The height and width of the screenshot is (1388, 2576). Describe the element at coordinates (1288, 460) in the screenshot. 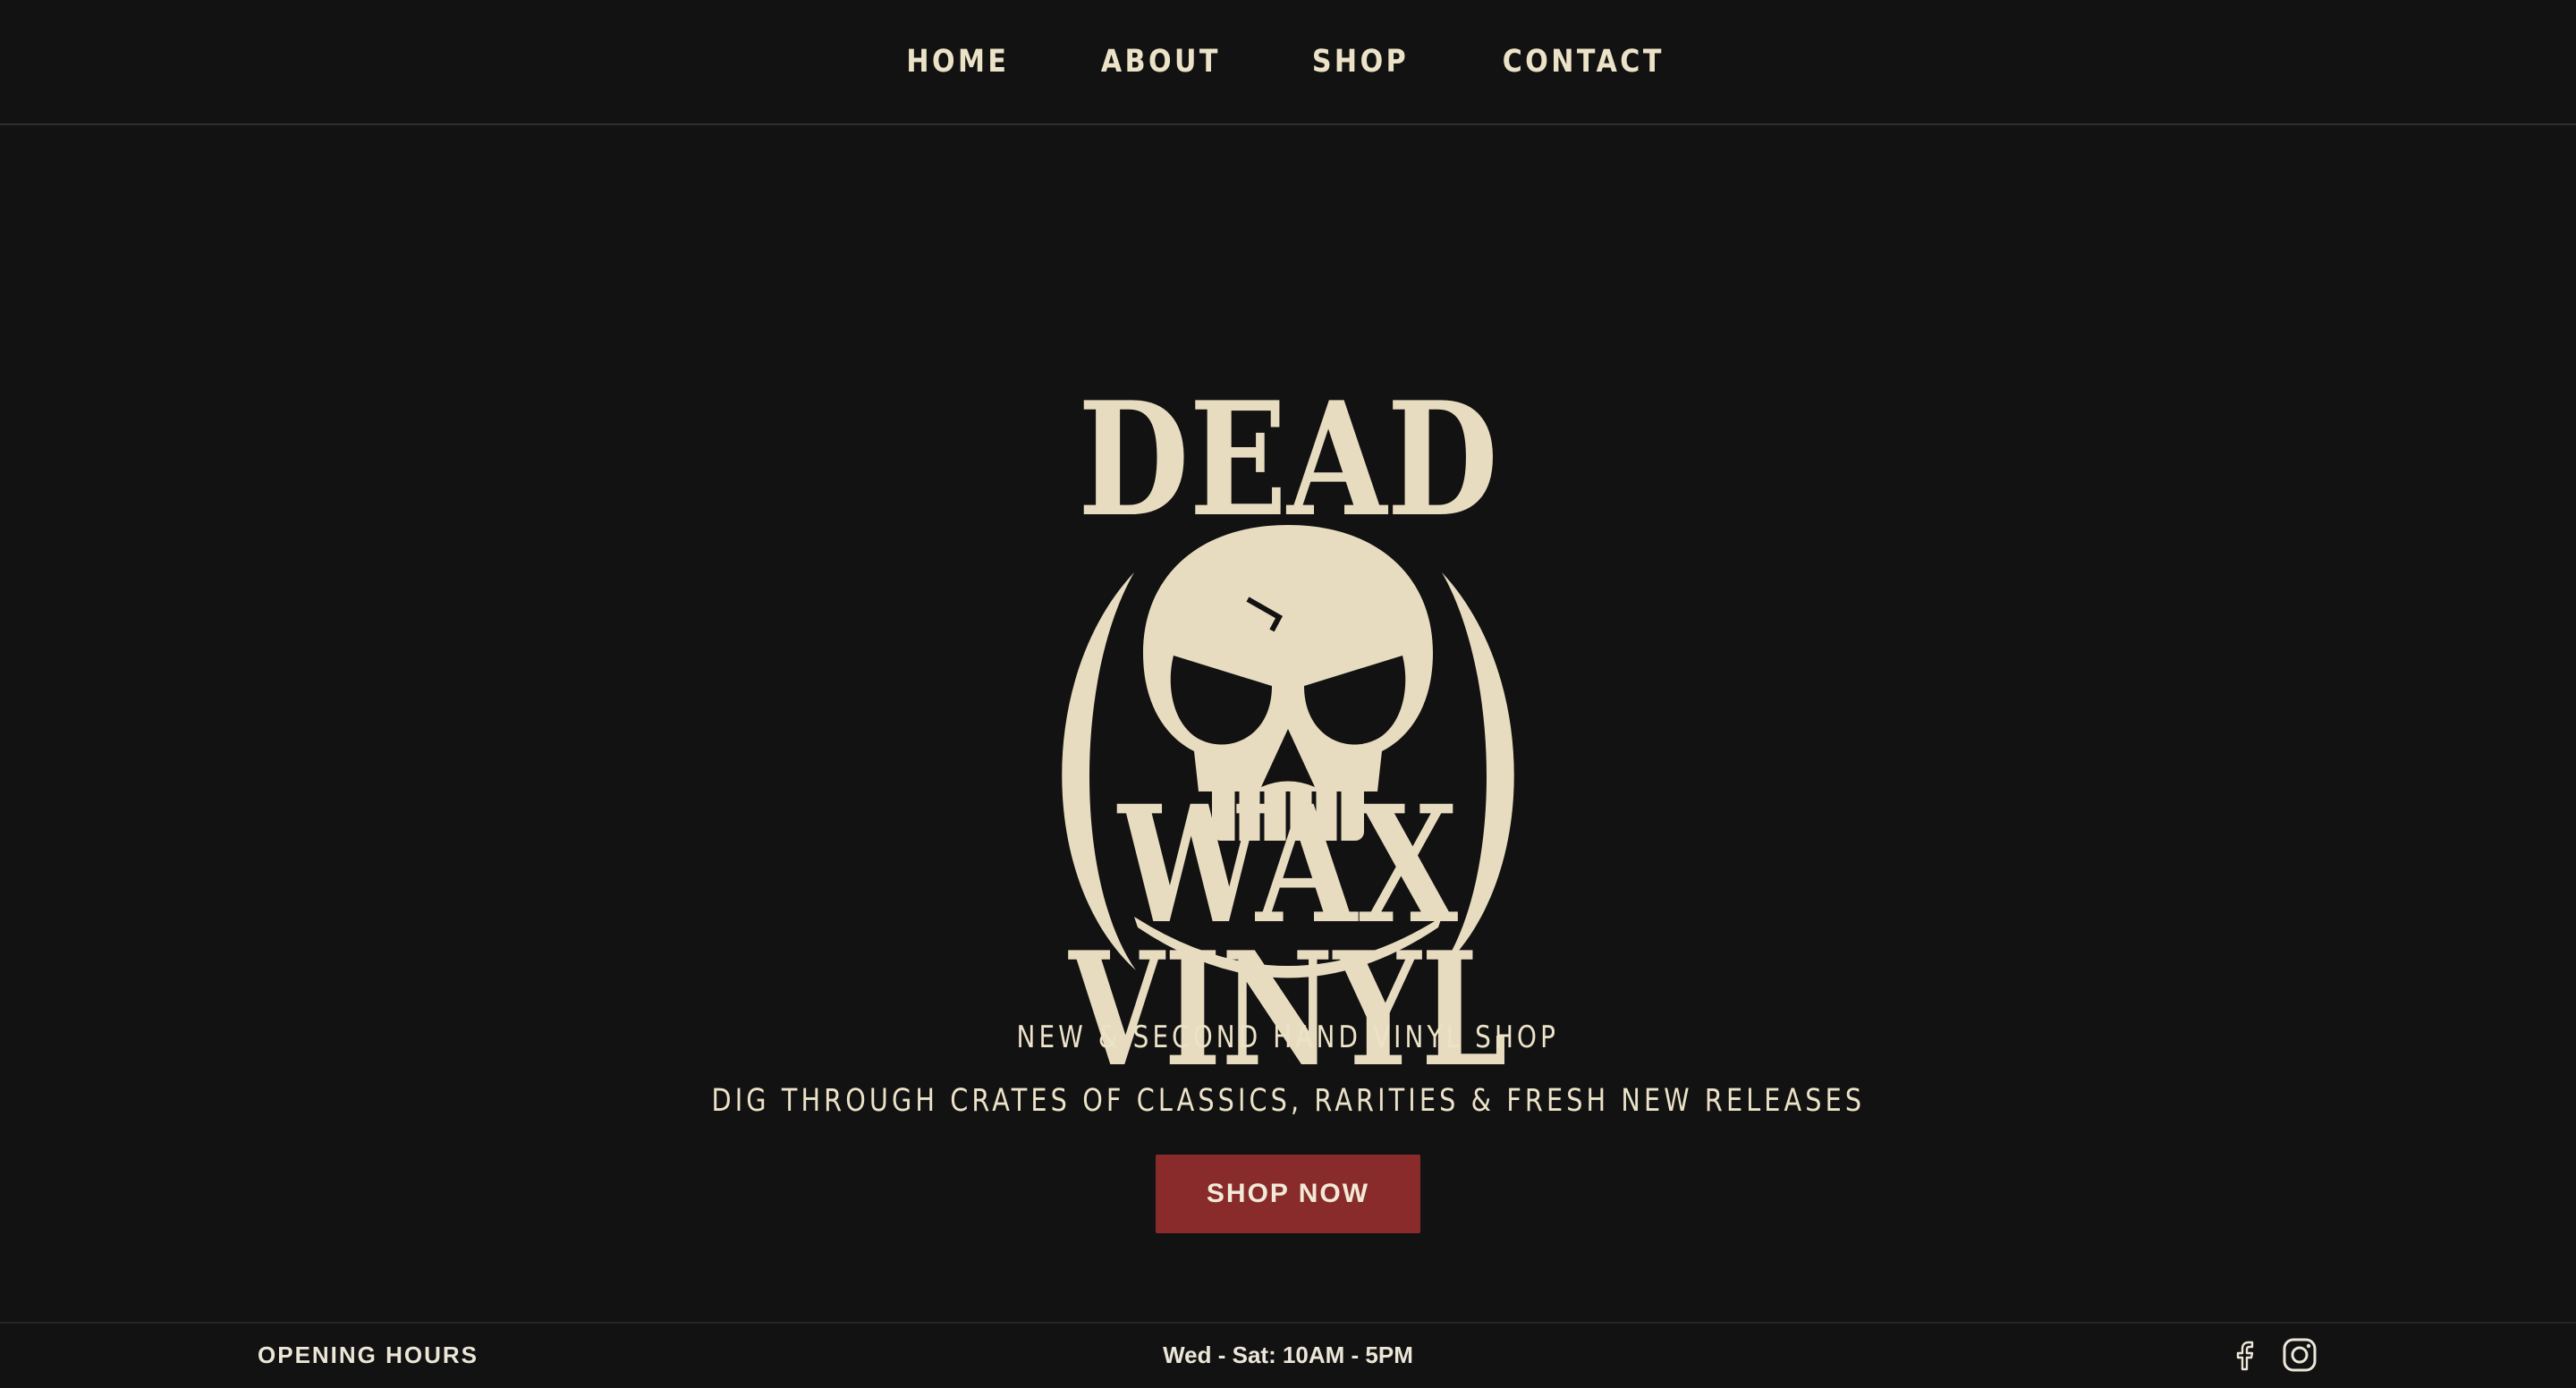

I see `logo-word-dead: DEAD` at that location.